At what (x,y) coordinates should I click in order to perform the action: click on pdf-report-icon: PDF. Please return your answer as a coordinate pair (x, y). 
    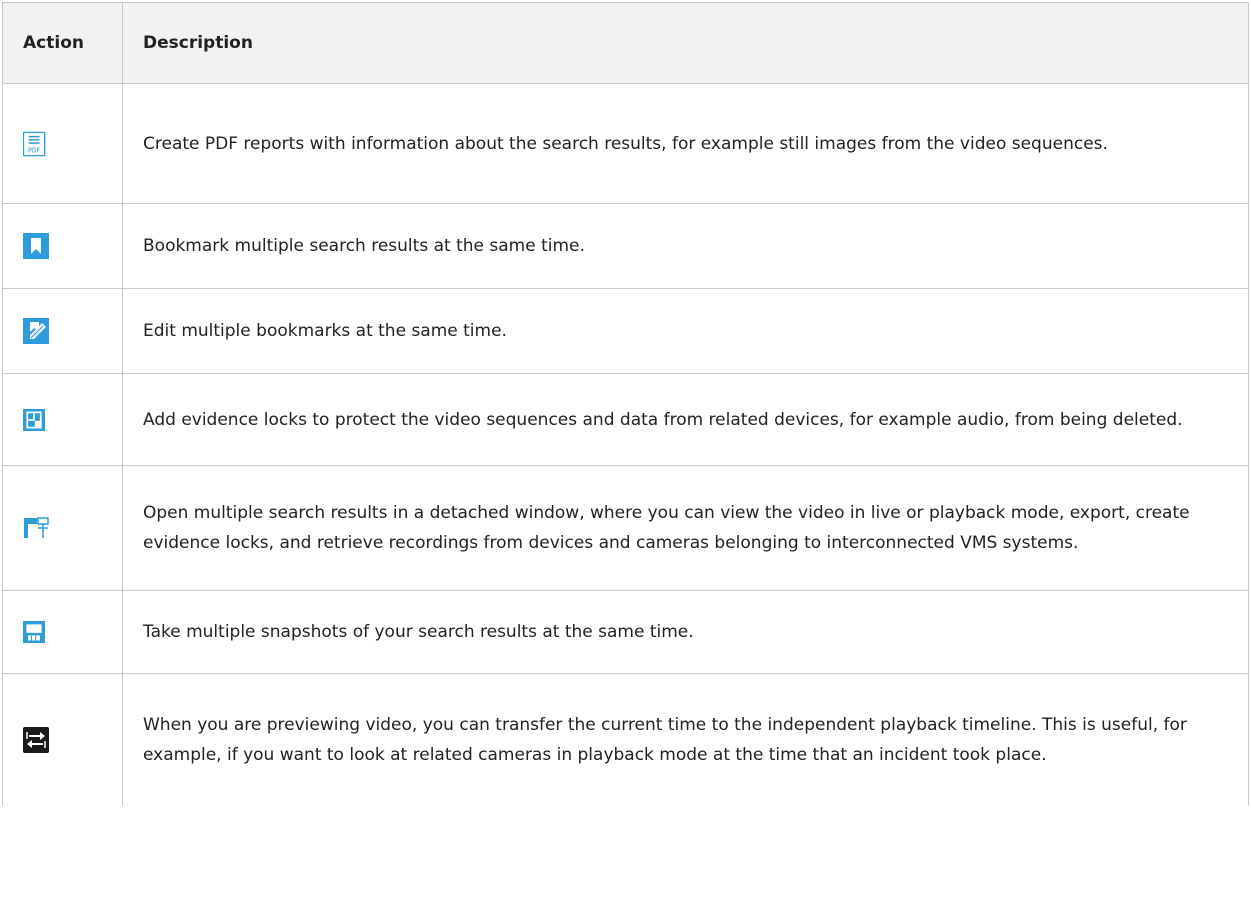
    Looking at the image, I should click on (35, 144).